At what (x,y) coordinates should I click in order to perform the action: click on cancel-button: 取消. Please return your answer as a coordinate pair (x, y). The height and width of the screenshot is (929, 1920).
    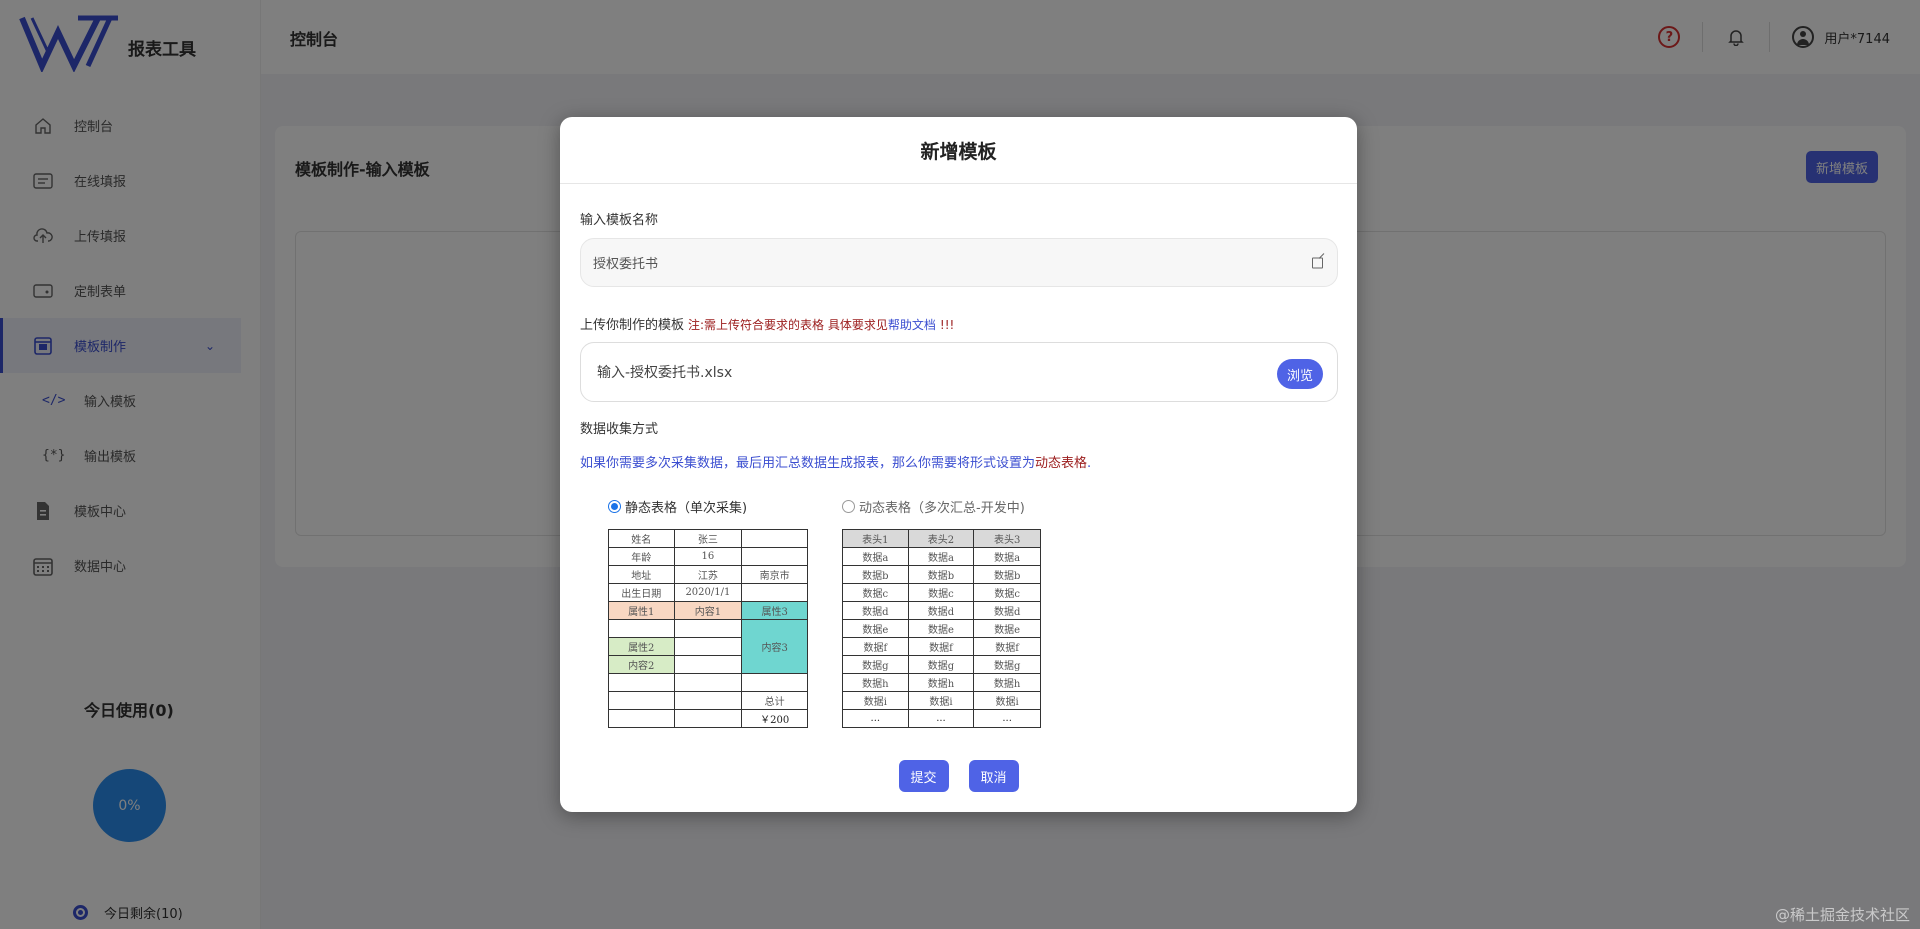
    Looking at the image, I should click on (993, 776).